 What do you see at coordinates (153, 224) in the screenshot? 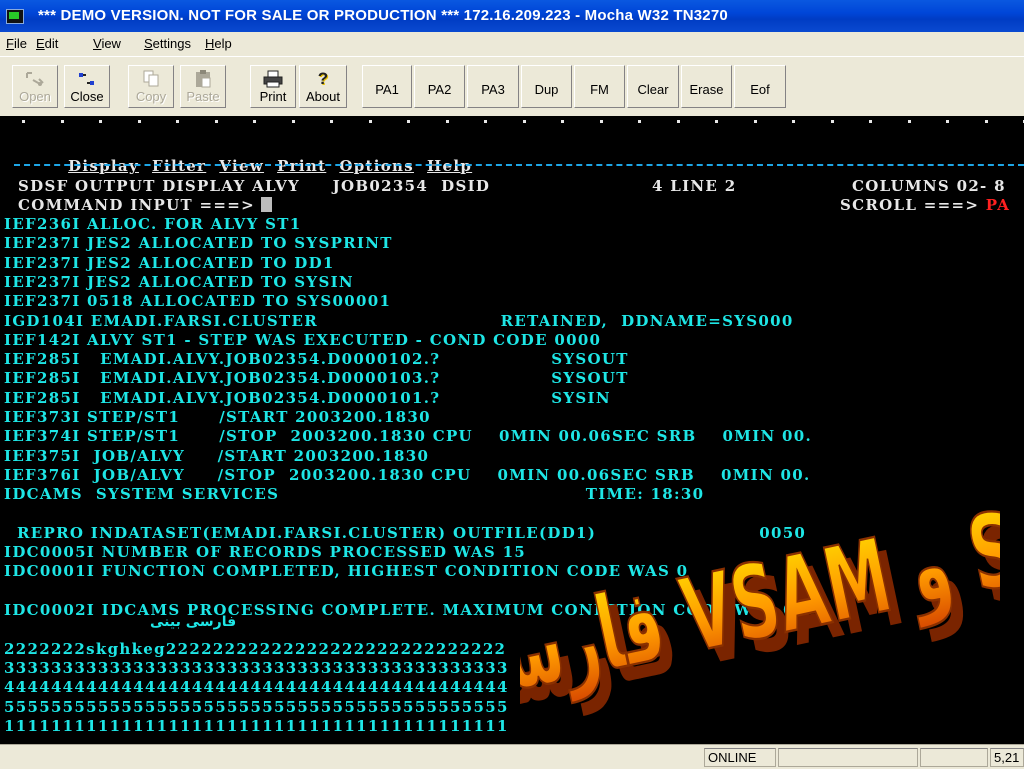
I see `output-line: IEF236I ALLOC. FOR ALVY ST1` at bounding box center [153, 224].